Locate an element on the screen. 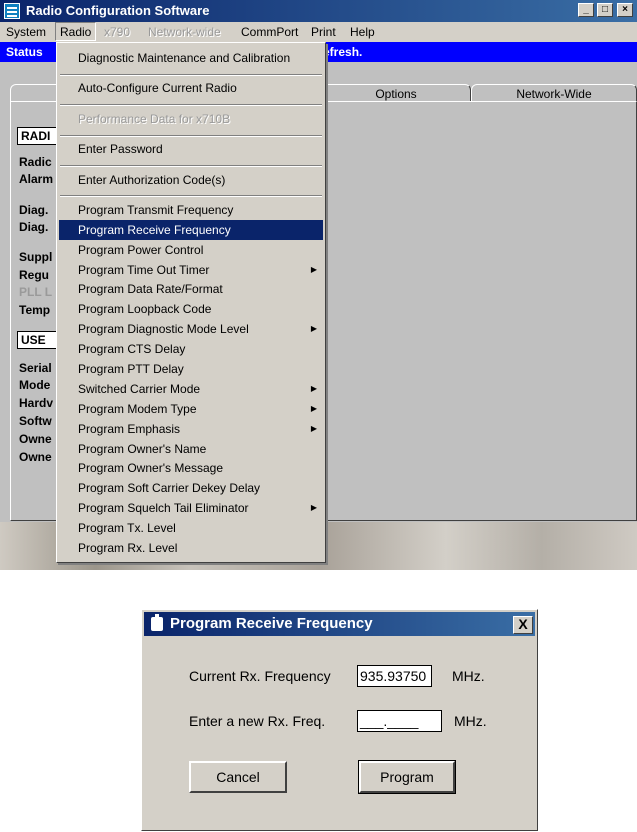  menu-print: Print is located at coordinates (323, 32).